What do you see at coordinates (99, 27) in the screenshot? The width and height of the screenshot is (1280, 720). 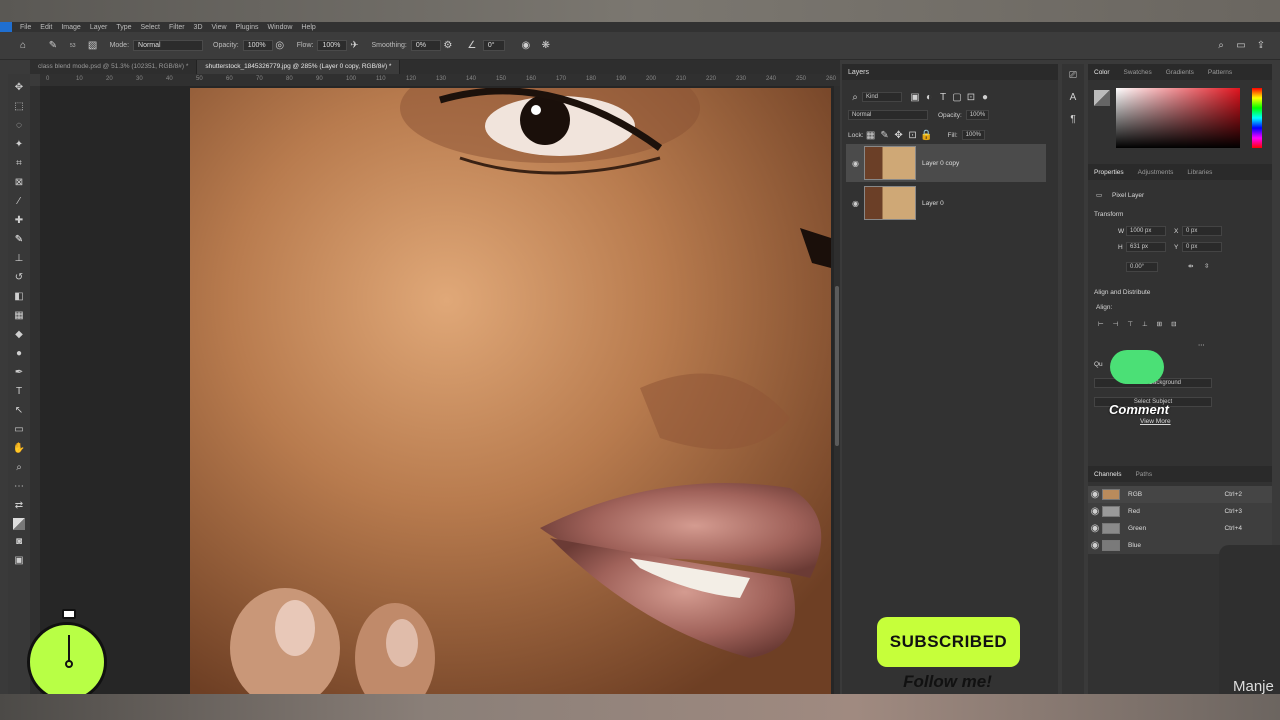 I see `menu-layer: Layer` at bounding box center [99, 27].